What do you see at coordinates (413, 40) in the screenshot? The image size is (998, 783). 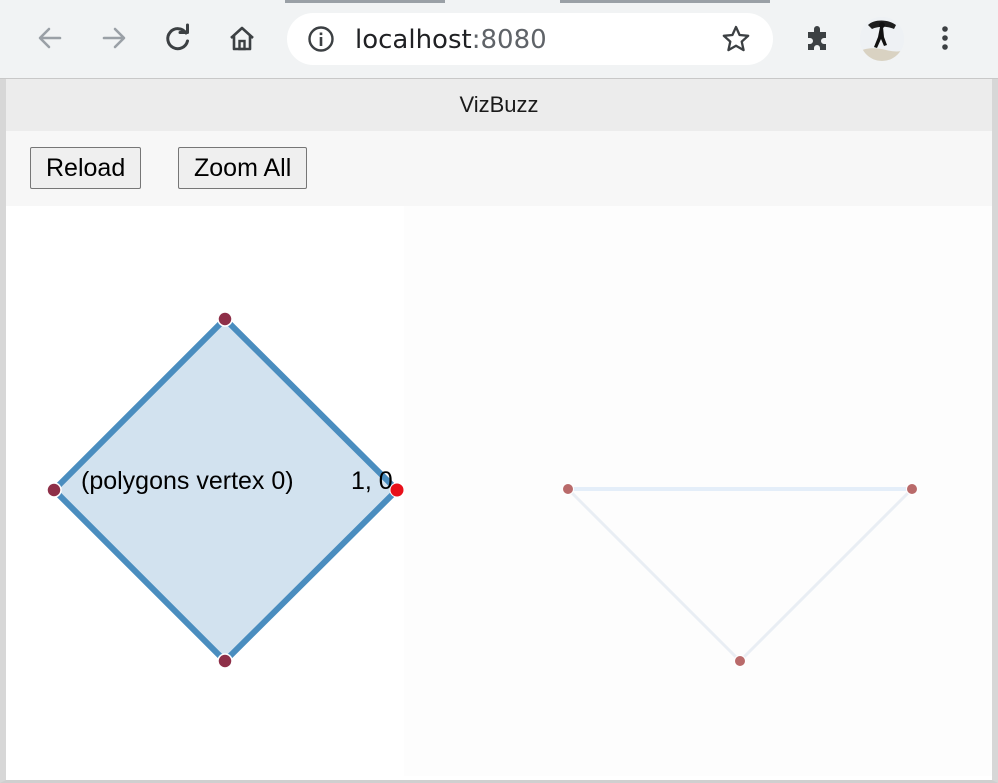 I see `address-host: localhost` at bounding box center [413, 40].